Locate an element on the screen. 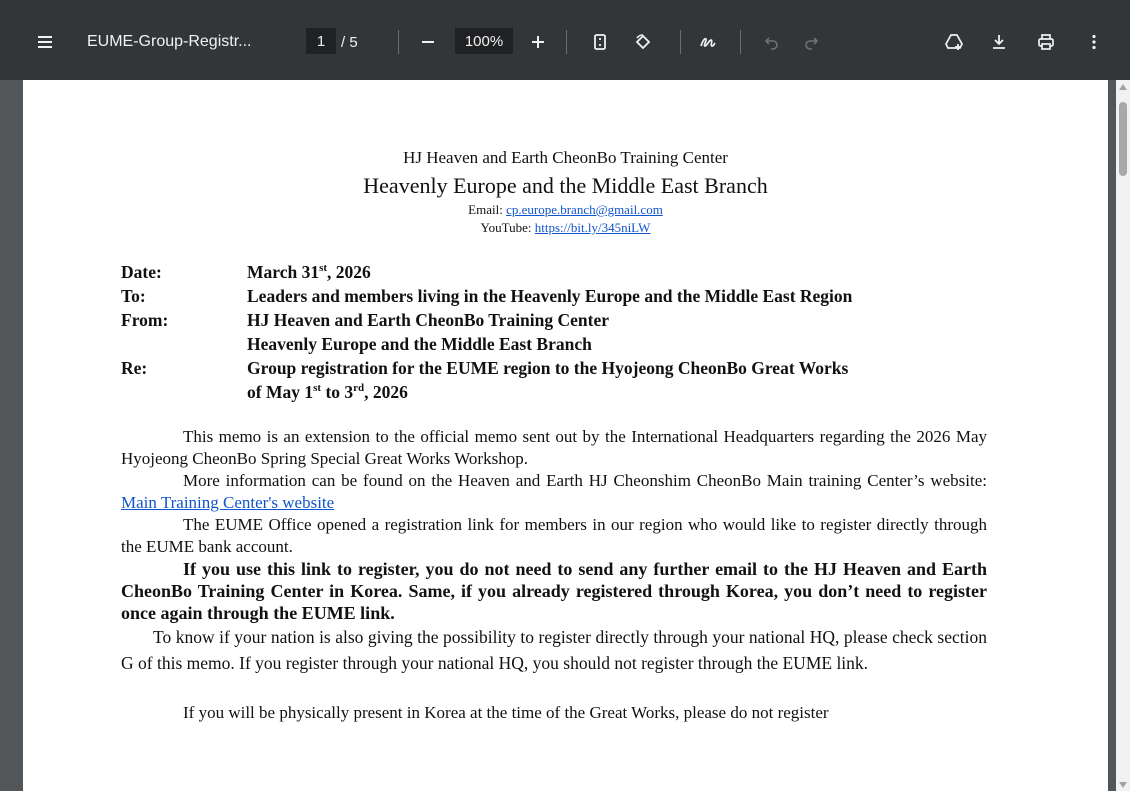 This screenshot has height=791, width=1130. more-vert-icon is located at coordinates (1094, 42).